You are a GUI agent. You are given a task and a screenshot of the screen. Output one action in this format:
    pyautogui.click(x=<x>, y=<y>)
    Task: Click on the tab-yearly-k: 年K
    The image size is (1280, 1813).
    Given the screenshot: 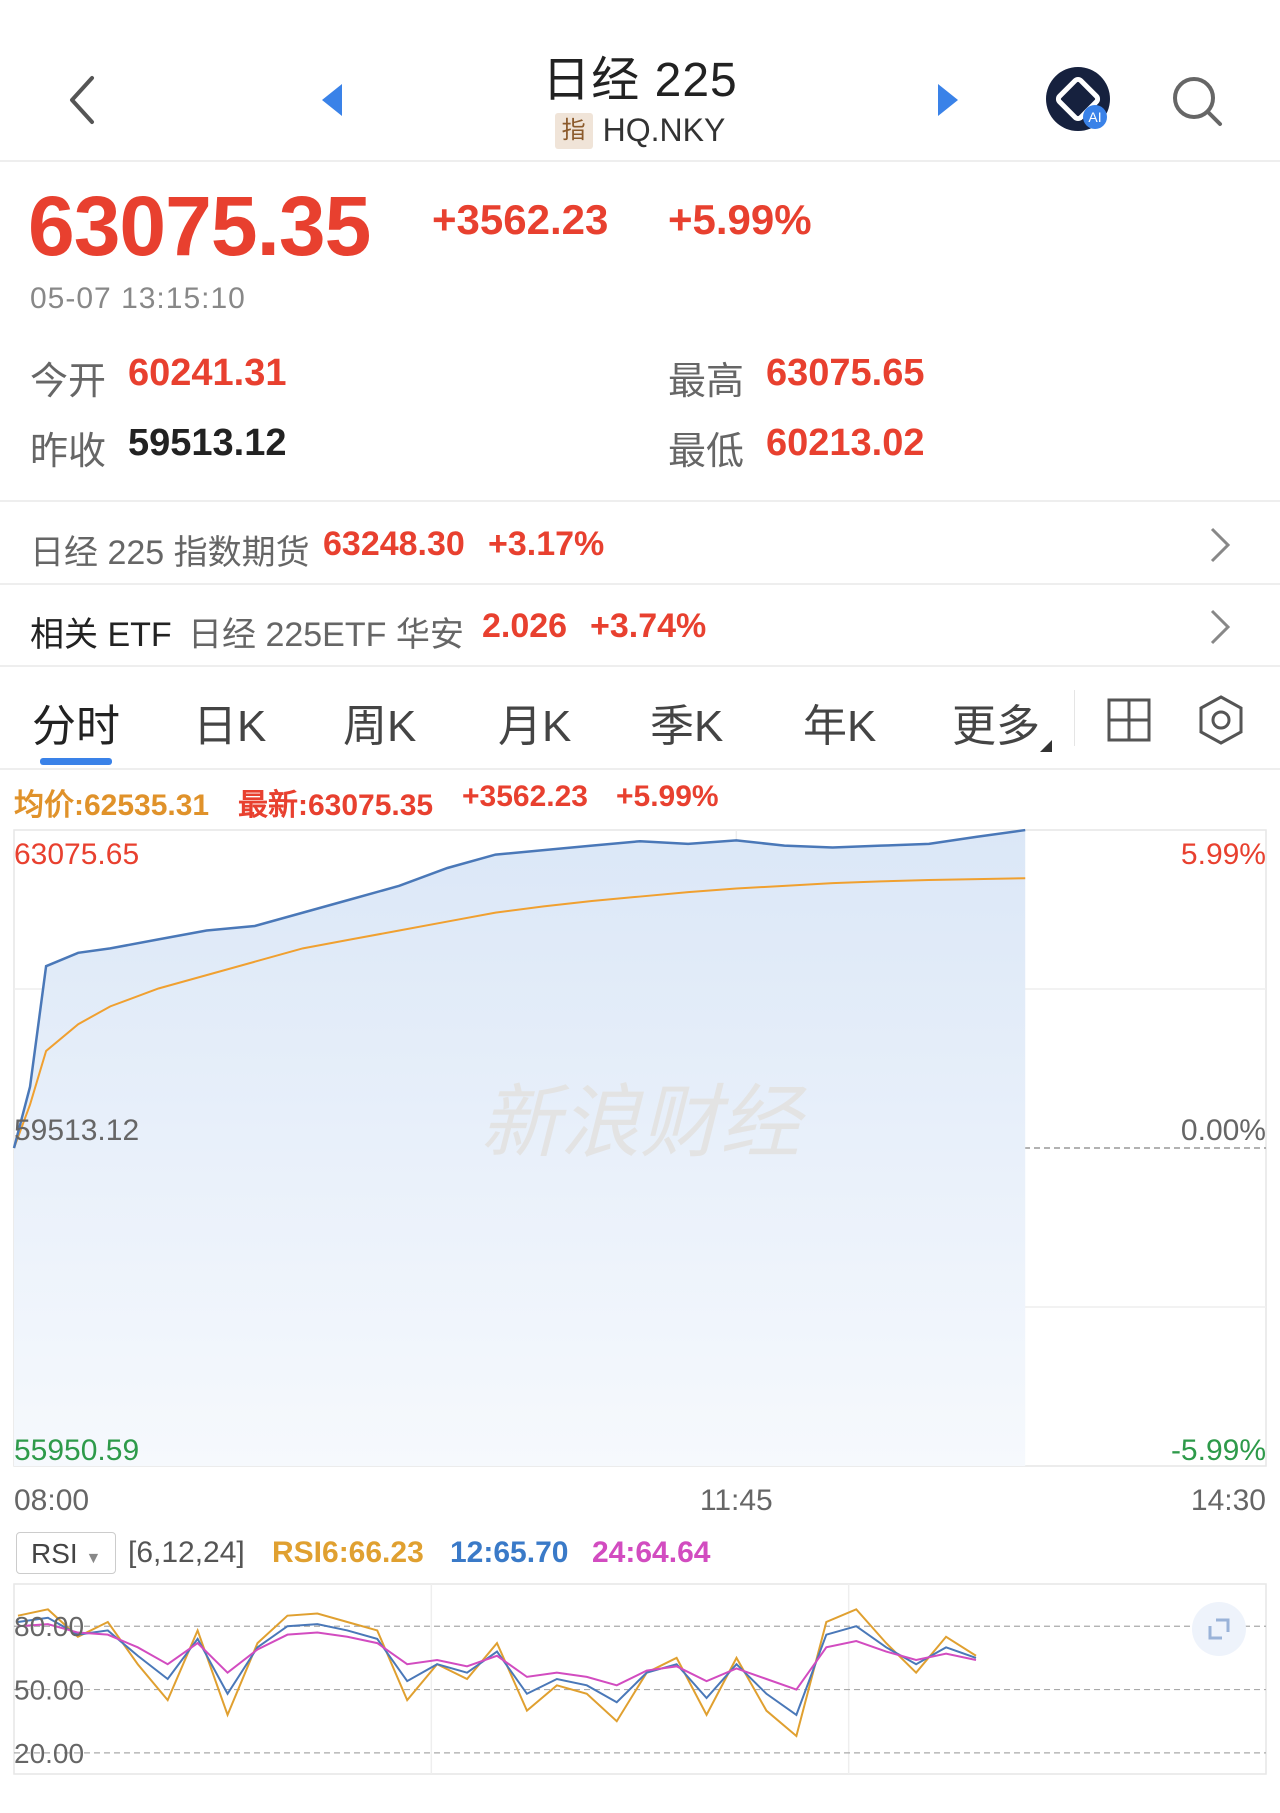 What is the action you would take?
    pyautogui.click(x=839, y=722)
    